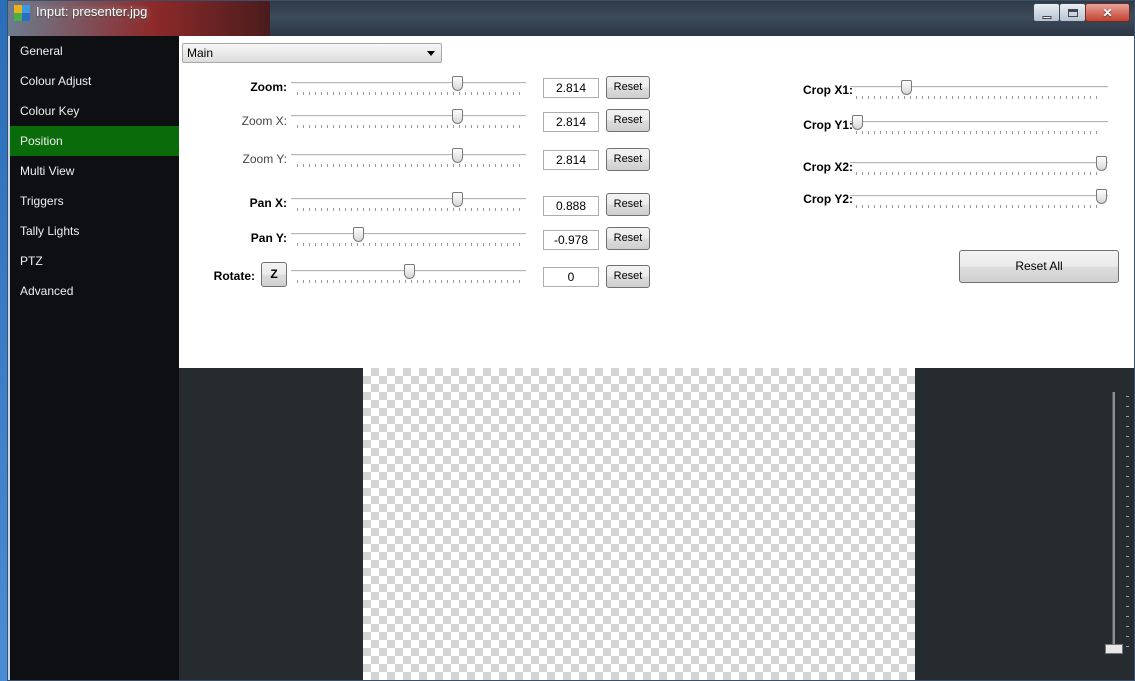 This screenshot has width=1135, height=681. I want to click on layer-select: Main, so click(312, 53).